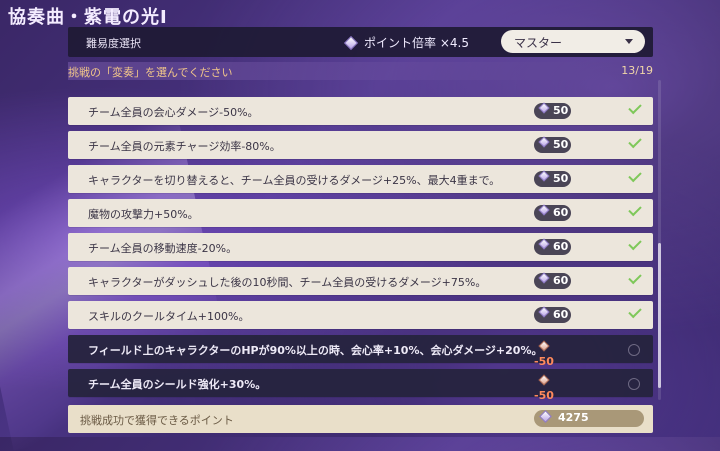  Describe the element at coordinates (573, 417) in the screenshot. I see `reward-points-value: 4275` at that location.